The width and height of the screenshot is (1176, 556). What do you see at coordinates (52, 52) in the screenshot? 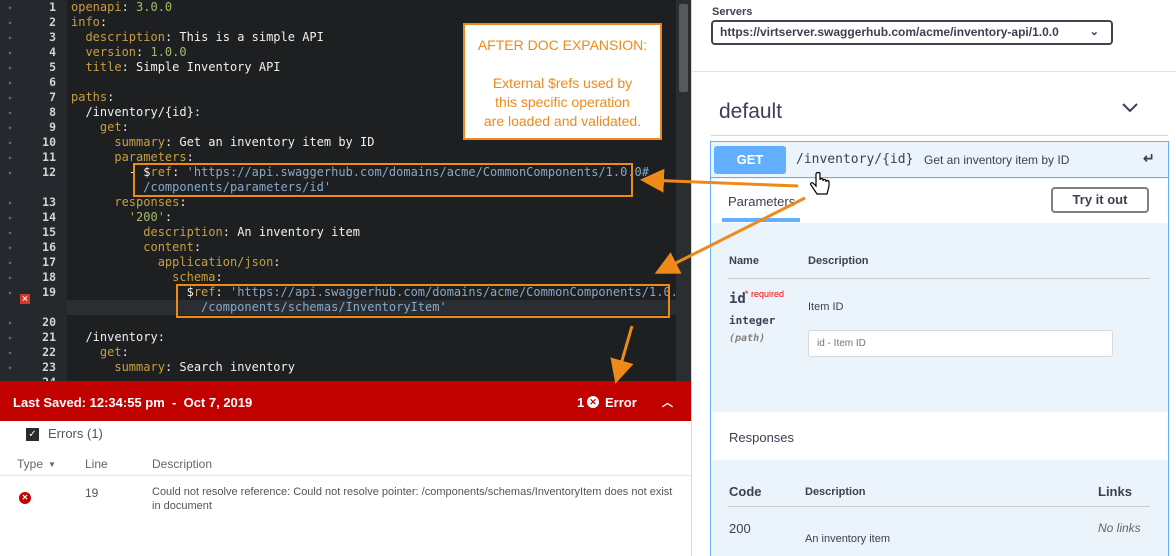
I see `line-number: 4` at bounding box center [52, 52].